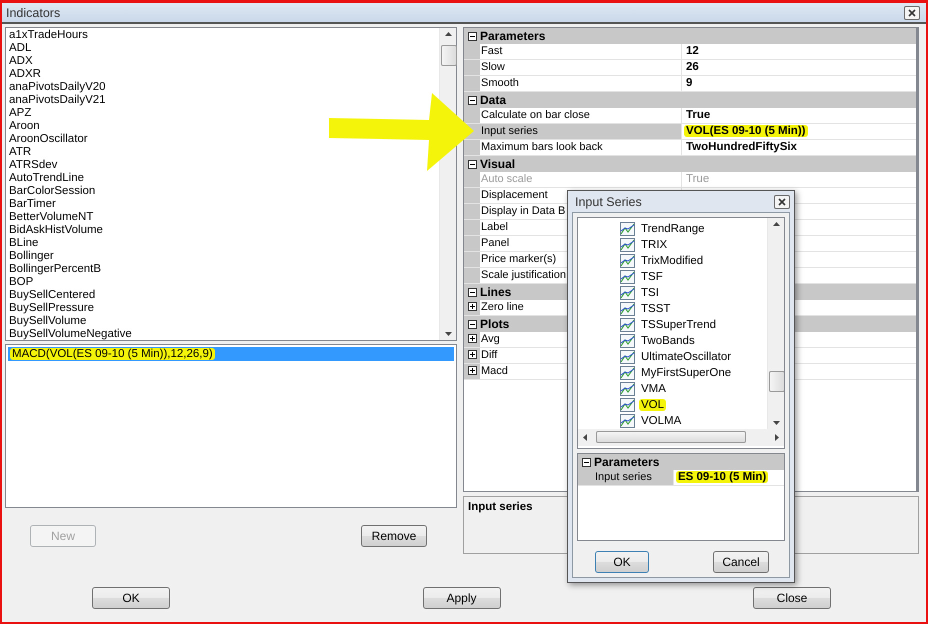  Describe the element at coordinates (799, 131) in the screenshot. I see `property-value: VOL(ES 09-10 (5 Min))` at that location.